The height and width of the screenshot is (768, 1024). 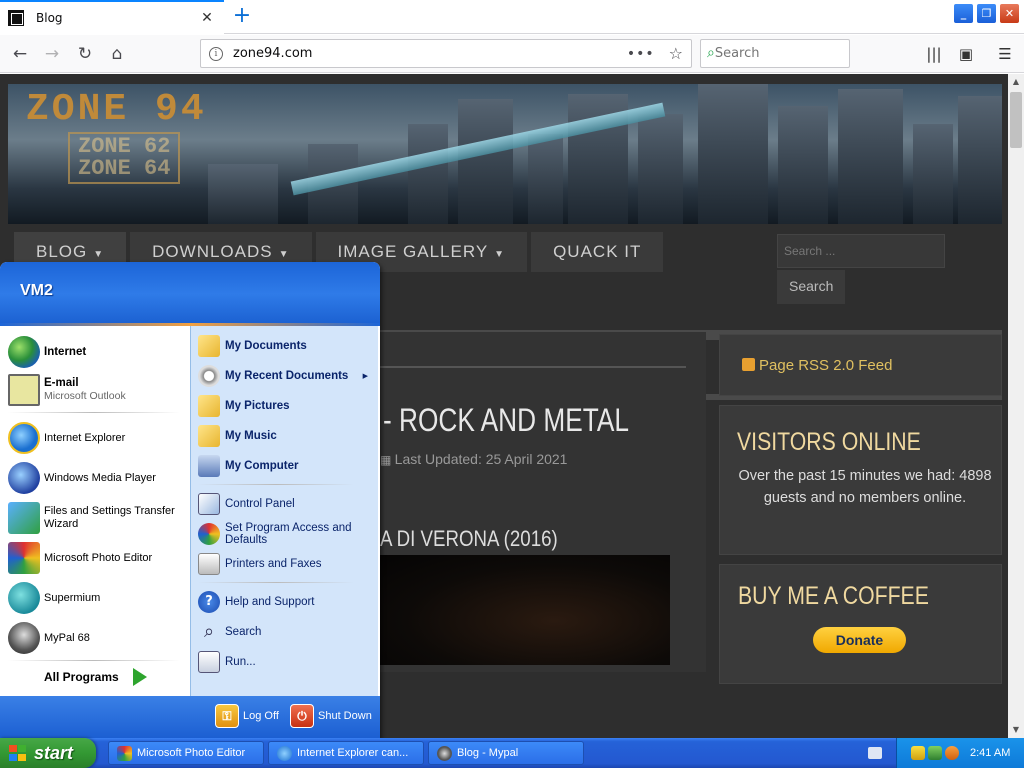 I want to click on task-blog-mypal: Blog - Mypal, so click(x=506, y=753).